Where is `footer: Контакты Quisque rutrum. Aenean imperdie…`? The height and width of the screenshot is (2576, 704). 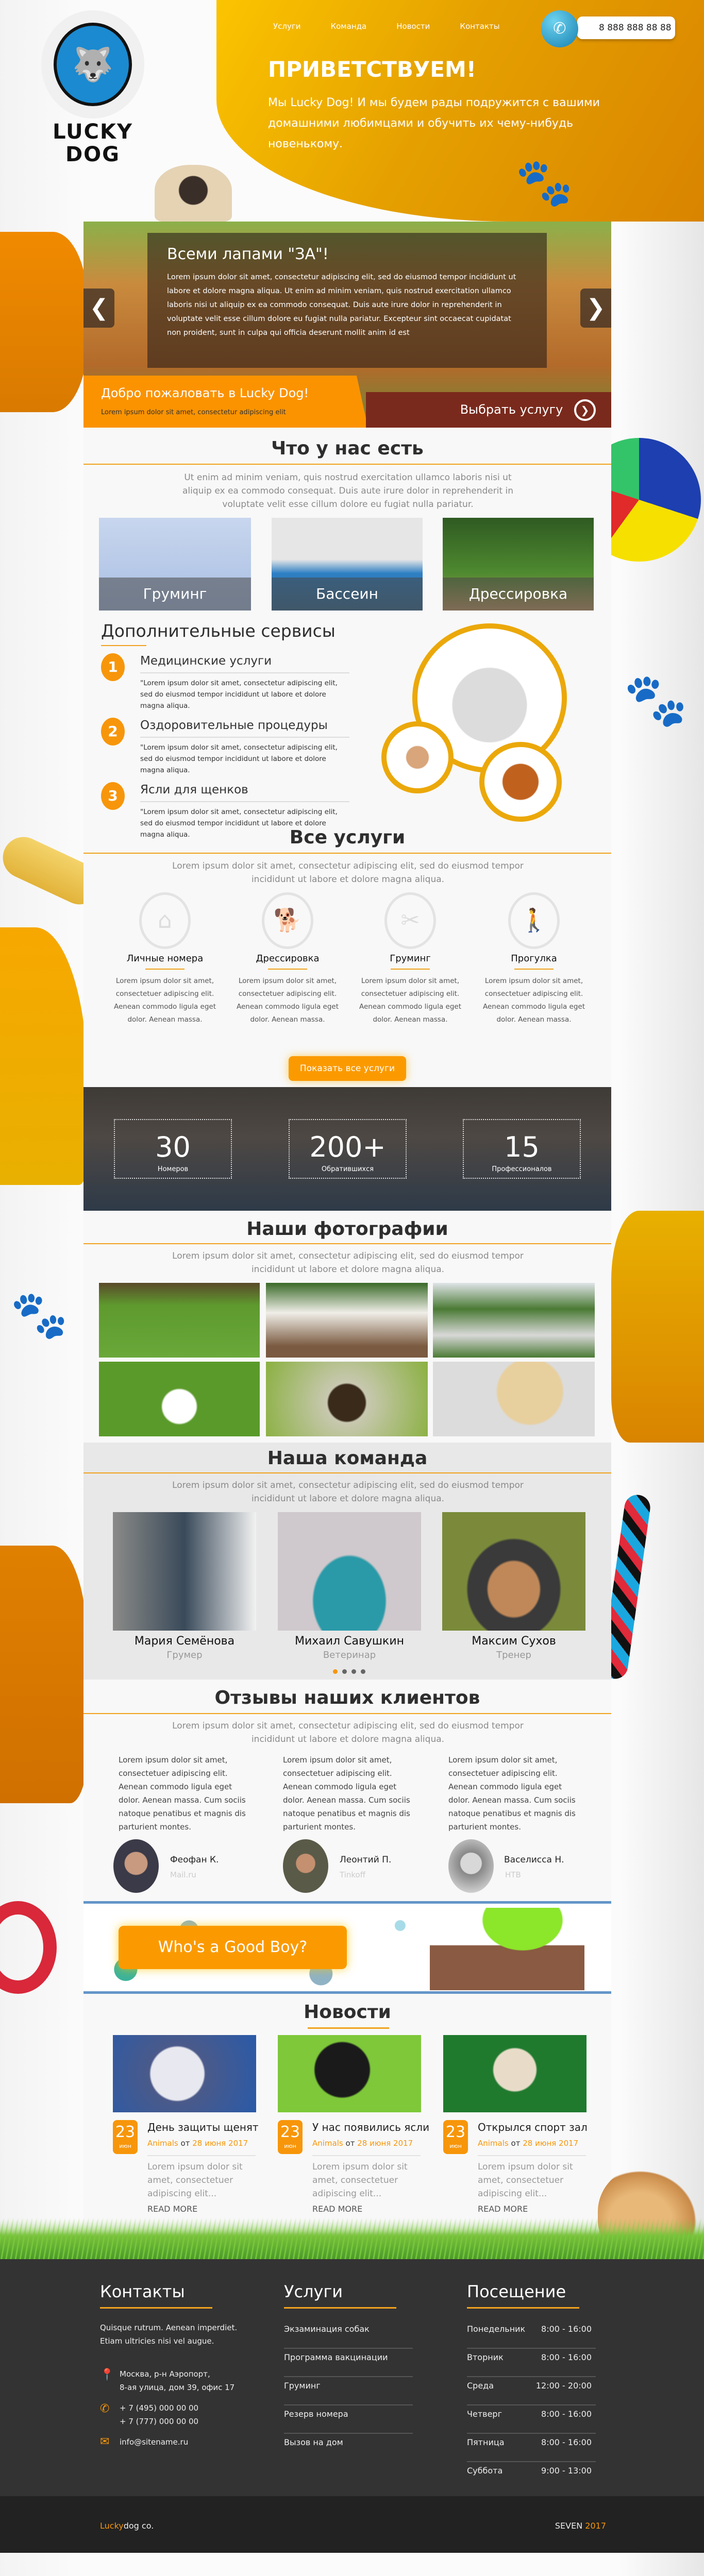 footer: Контакты Quisque rutrum. Aenean imperdie… is located at coordinates (352, 2377).